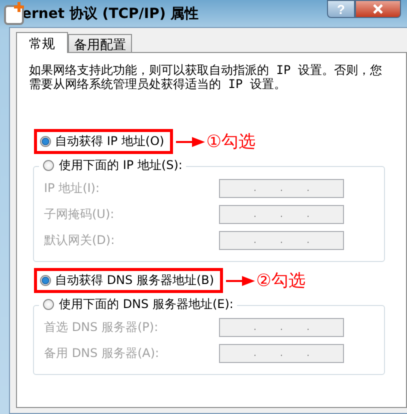  Describe the element at coordinates (134, 280) in the screenshot. I see `radio-label: 自动获得 DNS 服务器地址(B)` at that location.